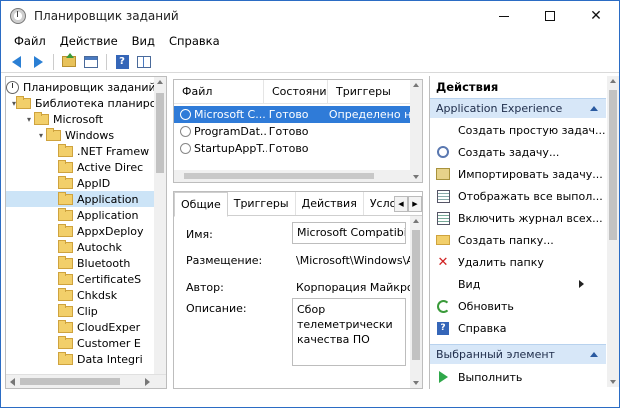 Image resolution: width=620 pixels, height=408 pixels. Describe the element at coordinates (86, 151) in the screenshot. I see `tree-item-folder: .NET Framew` at that location.